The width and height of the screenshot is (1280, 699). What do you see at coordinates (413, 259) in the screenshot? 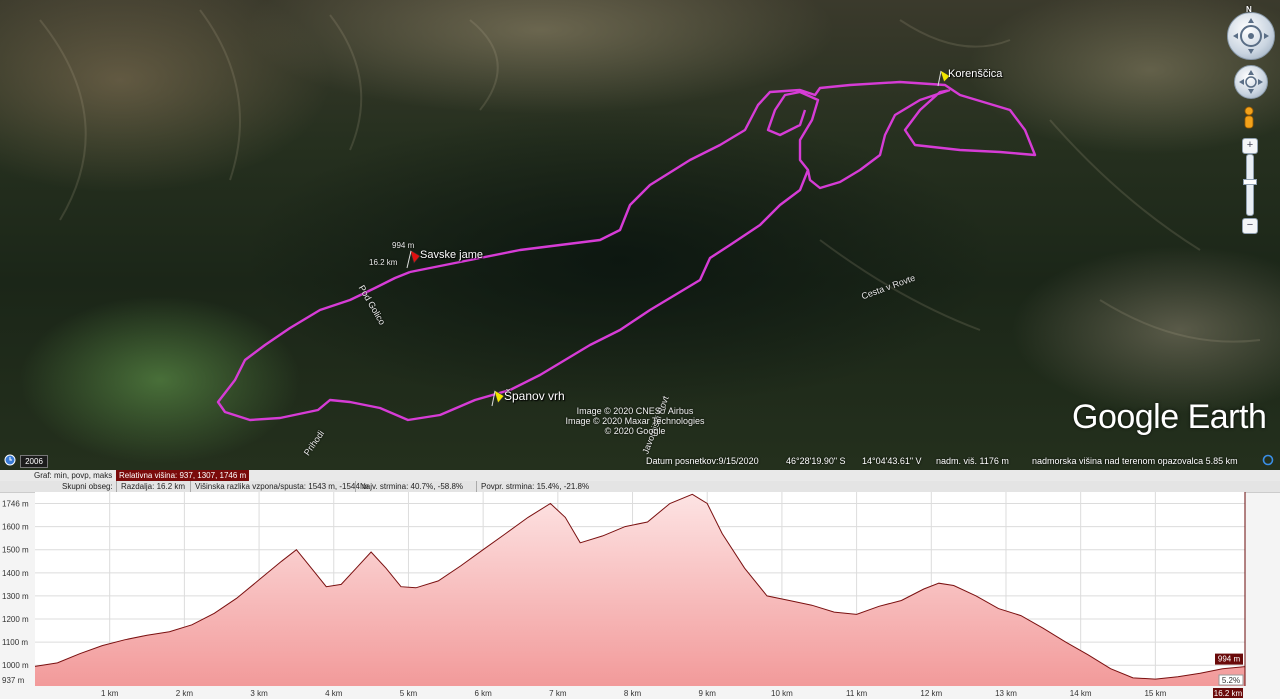
I see `pin-savske-jame-icon` at bounding box center [413, 259].